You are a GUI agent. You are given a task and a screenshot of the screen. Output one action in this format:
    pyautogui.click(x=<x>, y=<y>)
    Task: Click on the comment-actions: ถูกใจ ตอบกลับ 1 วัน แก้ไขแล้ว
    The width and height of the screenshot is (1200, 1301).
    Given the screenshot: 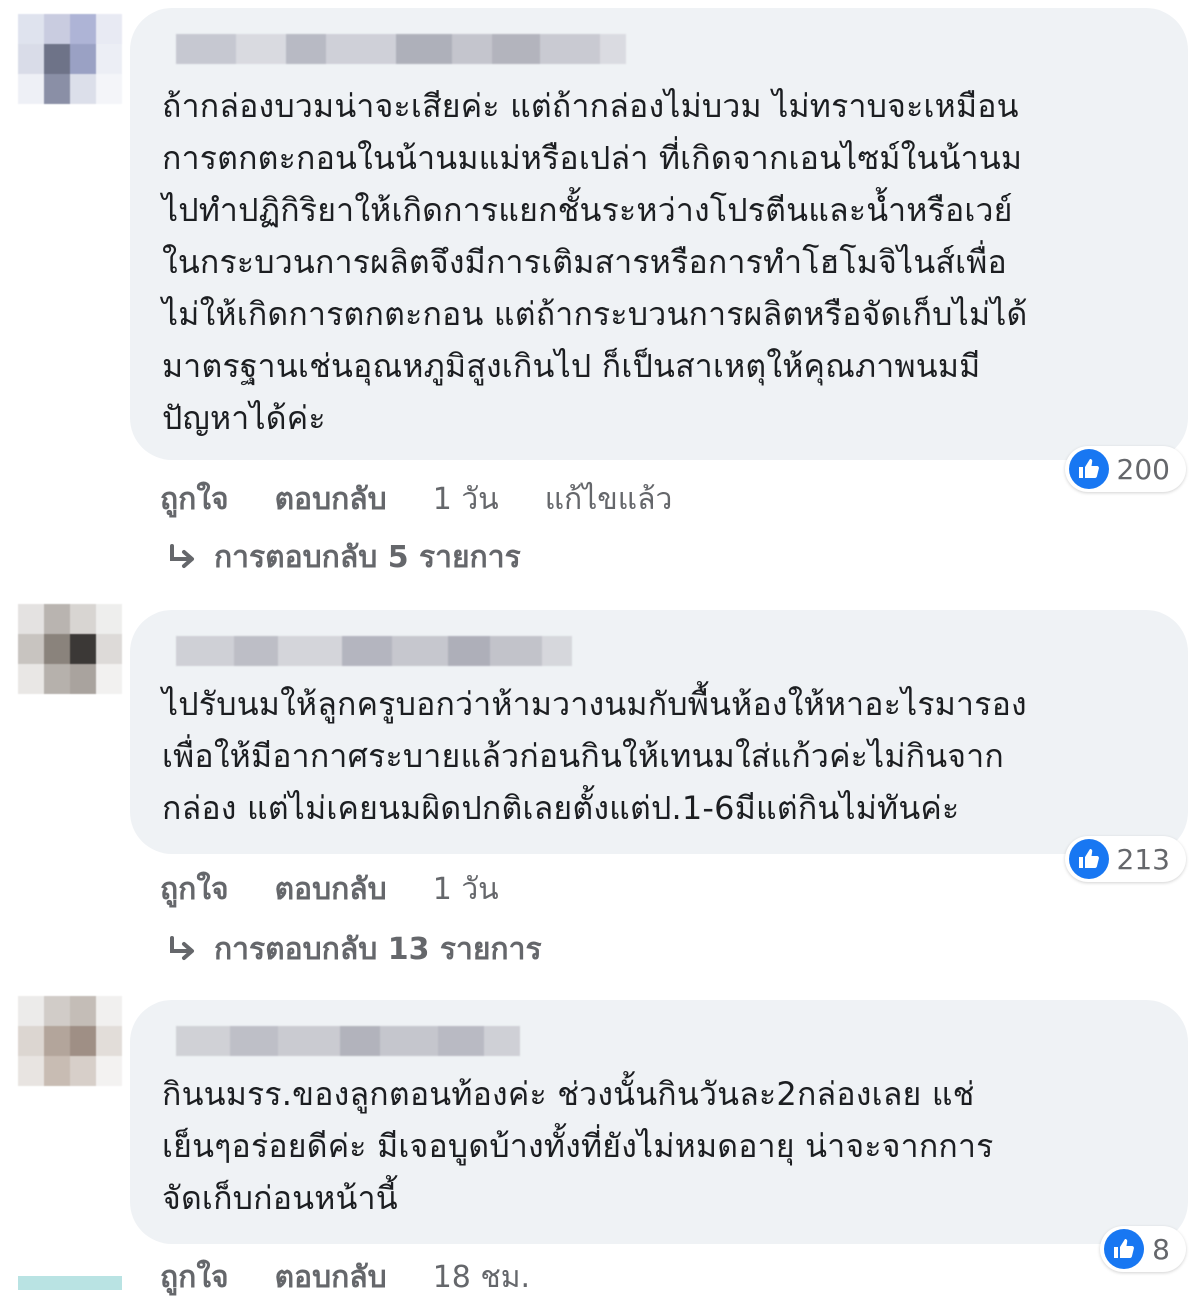 What is the action you would take?
    pyautogui.click(x=416, y=499)
    